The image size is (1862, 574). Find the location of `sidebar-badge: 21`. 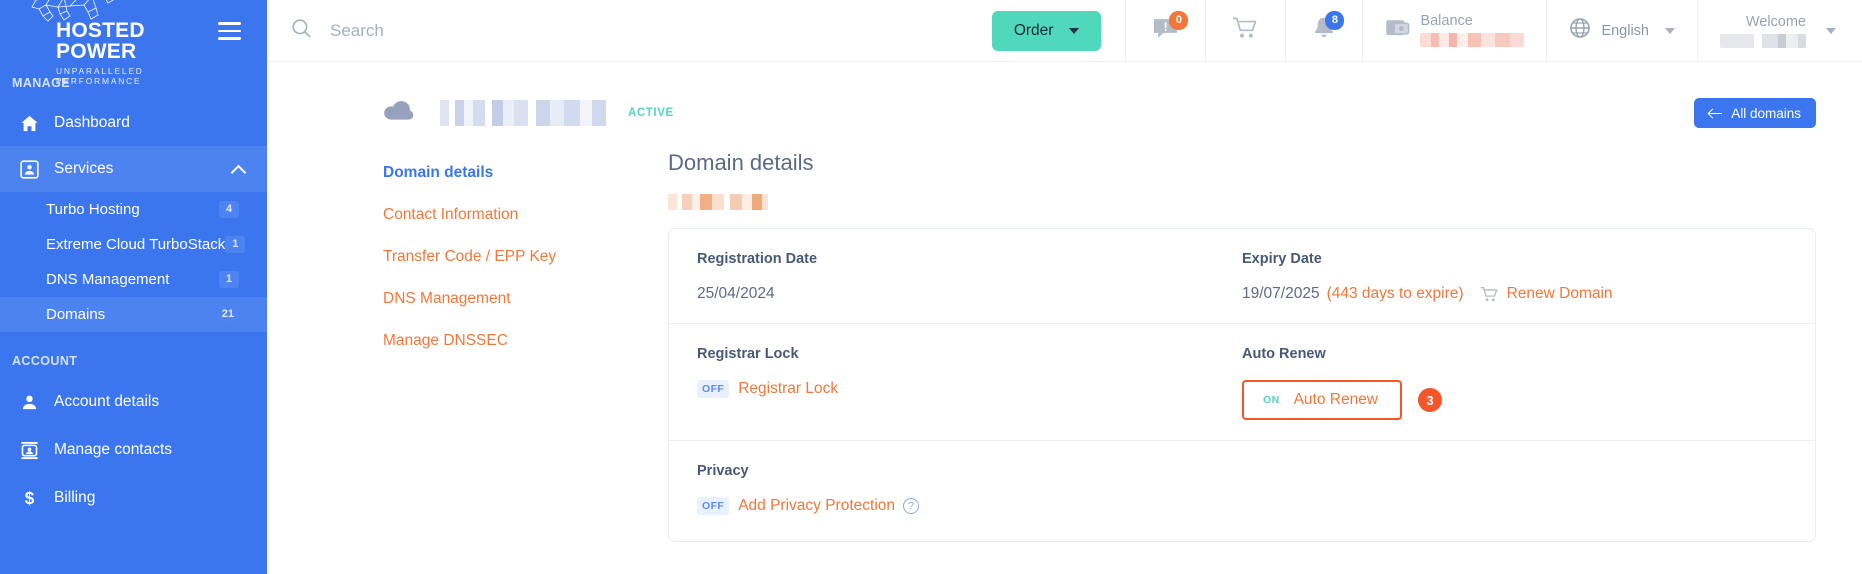

sidebar-badge: 21 is located at coordinates (227, 314).